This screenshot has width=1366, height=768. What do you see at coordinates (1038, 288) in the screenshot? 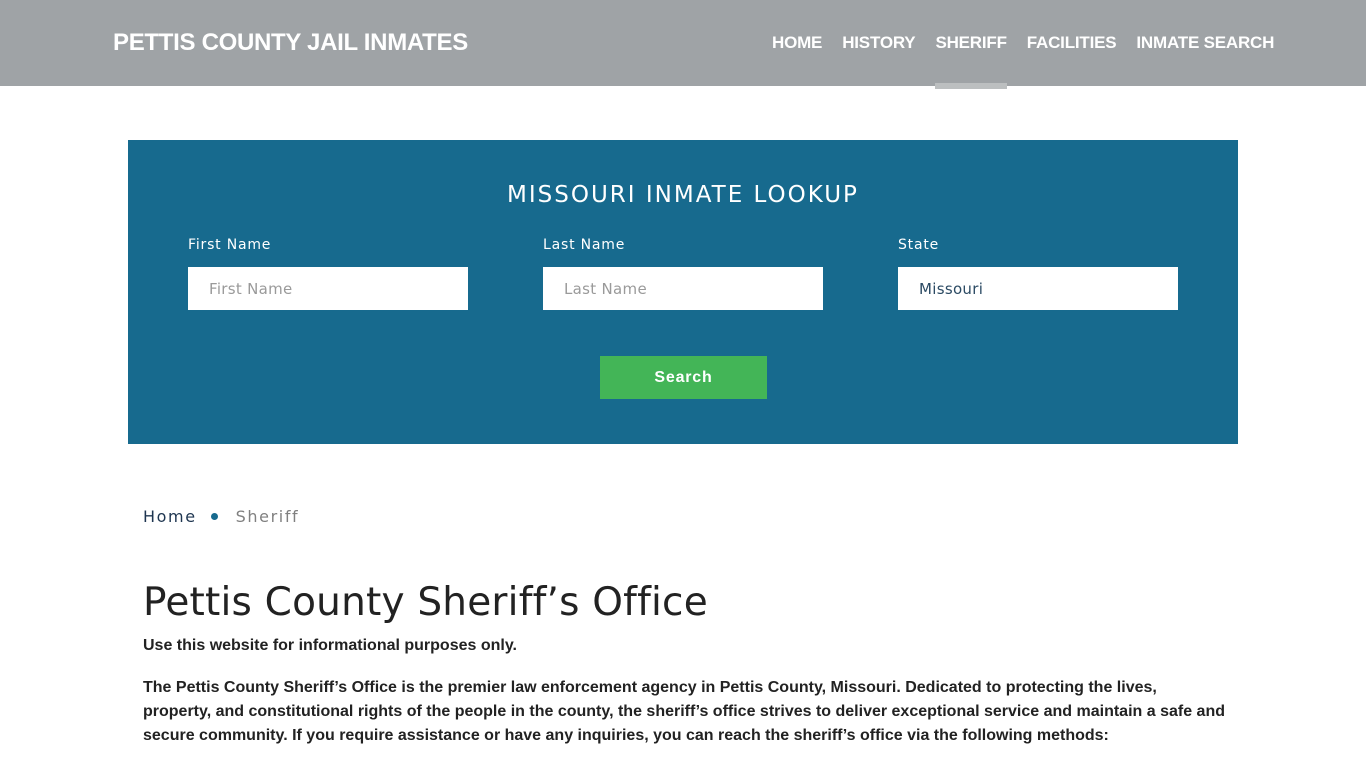
I see `state-input` at bounding box center [1038, 288].